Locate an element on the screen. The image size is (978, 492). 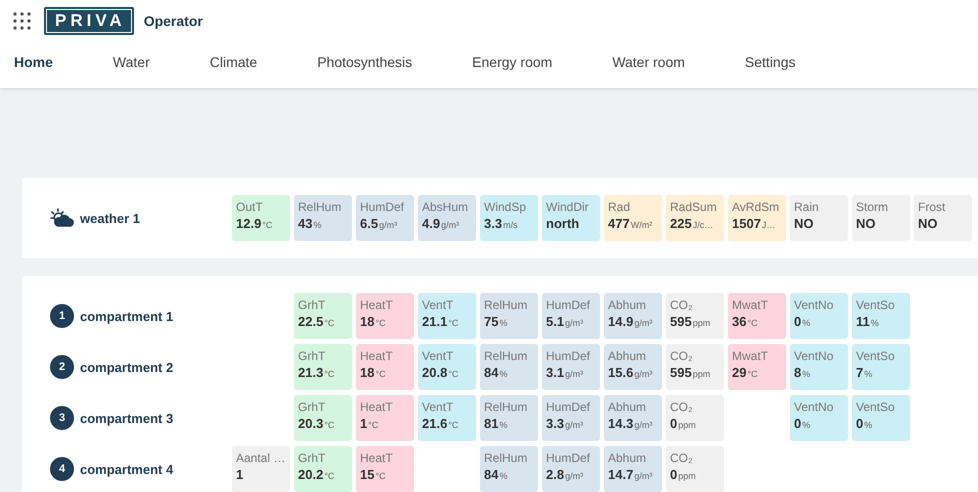
nav-tab: Water is located at coordinates (131, 62).